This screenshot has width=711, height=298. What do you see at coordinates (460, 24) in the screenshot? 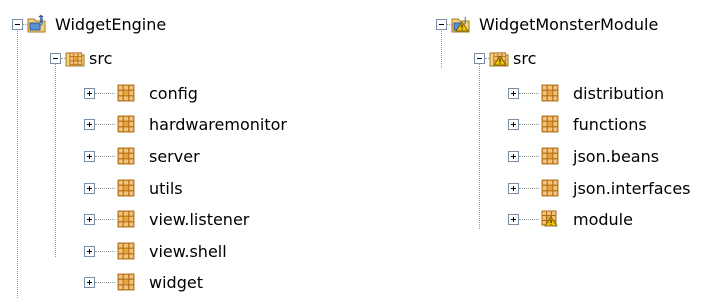
I see `java-project-warning-icon: J` at bounding box center [460, 24].